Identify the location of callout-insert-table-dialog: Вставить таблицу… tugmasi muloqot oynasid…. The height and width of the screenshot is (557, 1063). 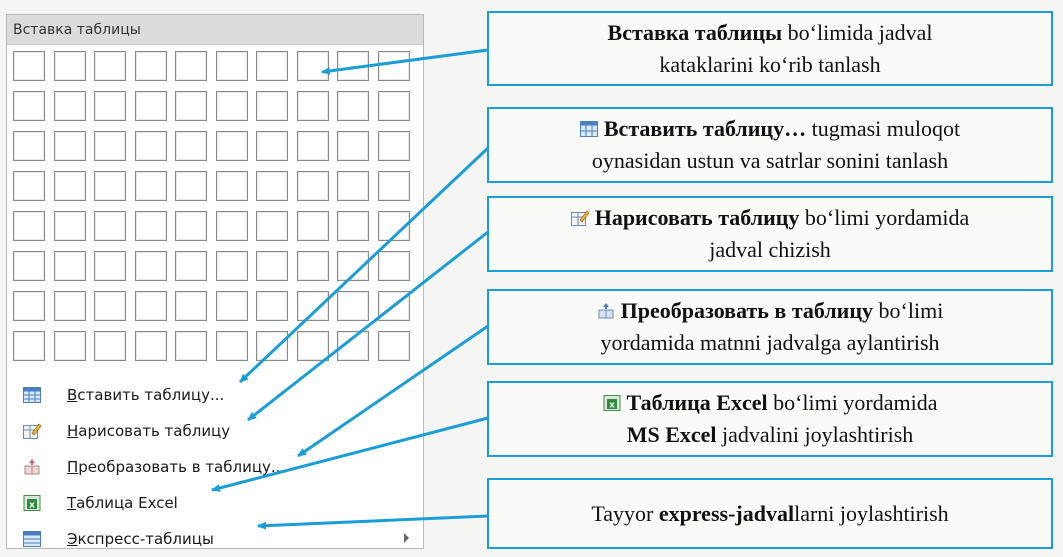
(770, 145).